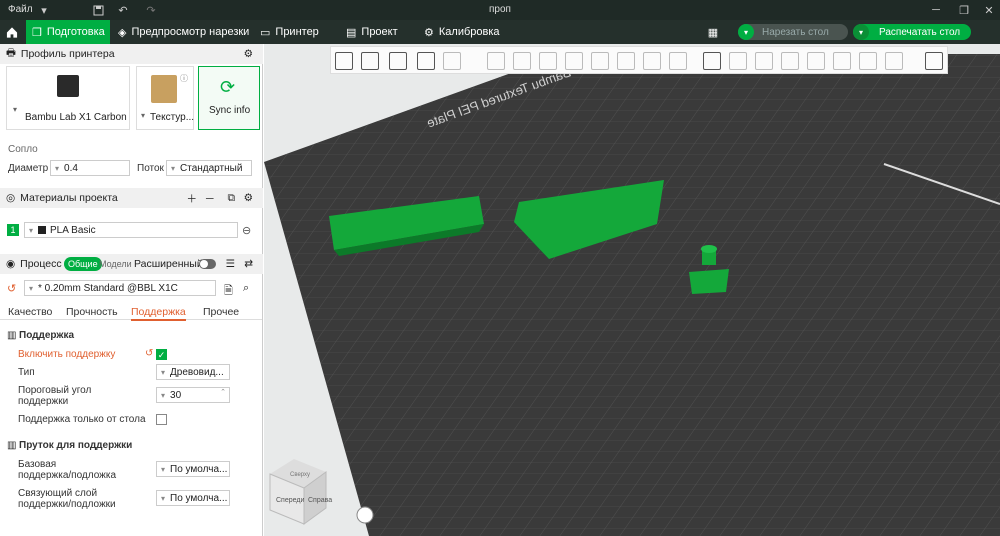 This screenshot has width=1000, height=536. I want to click on subtab-strength: Прочность, so click(92, 312).